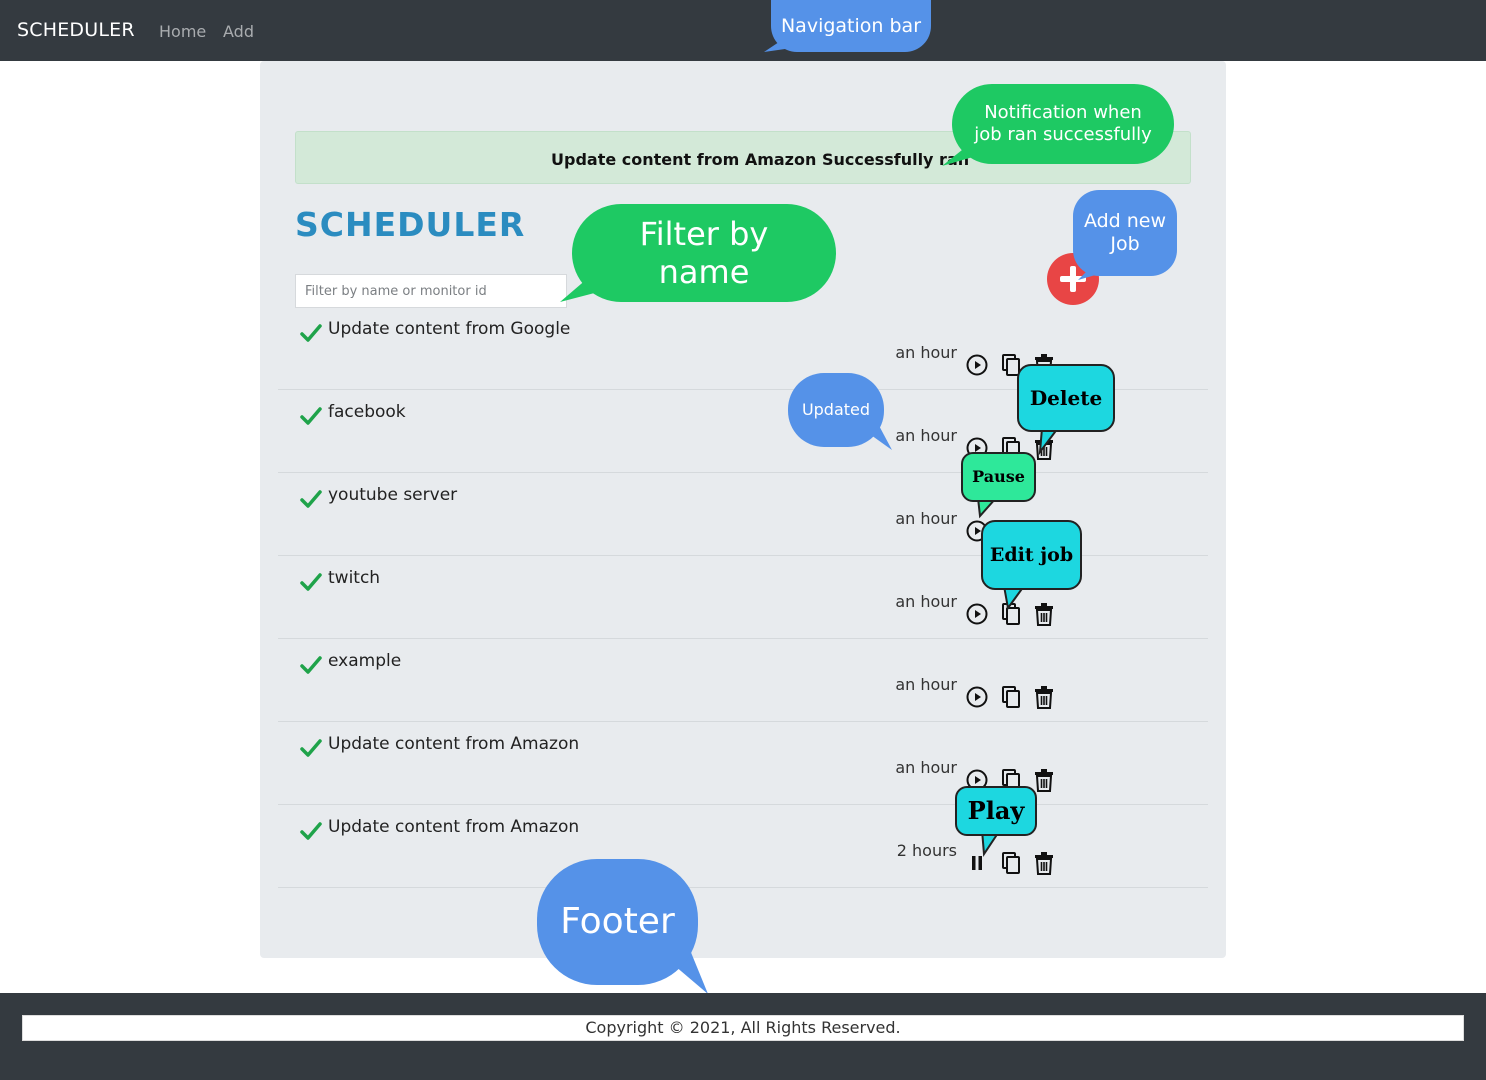 This screenshot has width=1486, height=1080. I want to click on annotation-updated: Updated, so click(836, 410).